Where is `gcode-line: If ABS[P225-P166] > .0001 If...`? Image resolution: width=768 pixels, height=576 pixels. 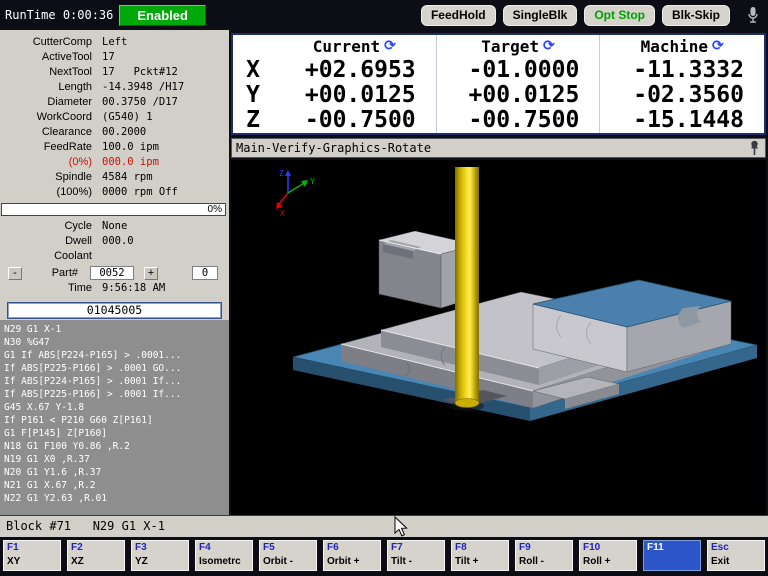
gcode-line: If ABS[P225-P166] > .0001 If... is located at coordinates (93, 394).